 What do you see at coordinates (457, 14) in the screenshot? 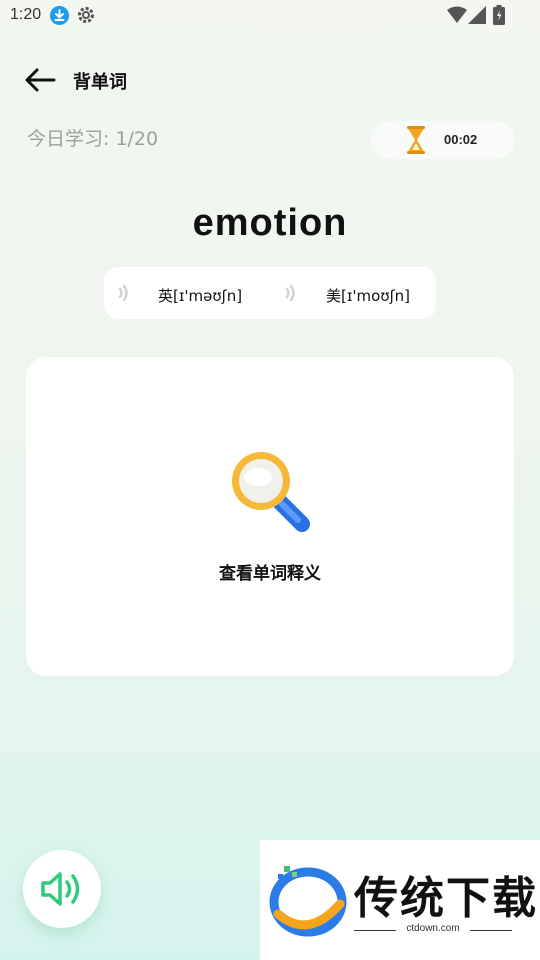
I see `wifi-icon` at bounding box center [457, 14].